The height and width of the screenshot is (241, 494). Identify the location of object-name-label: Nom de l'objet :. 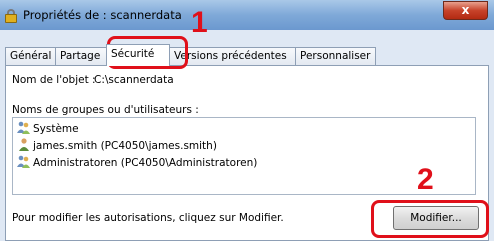
(54, 80).